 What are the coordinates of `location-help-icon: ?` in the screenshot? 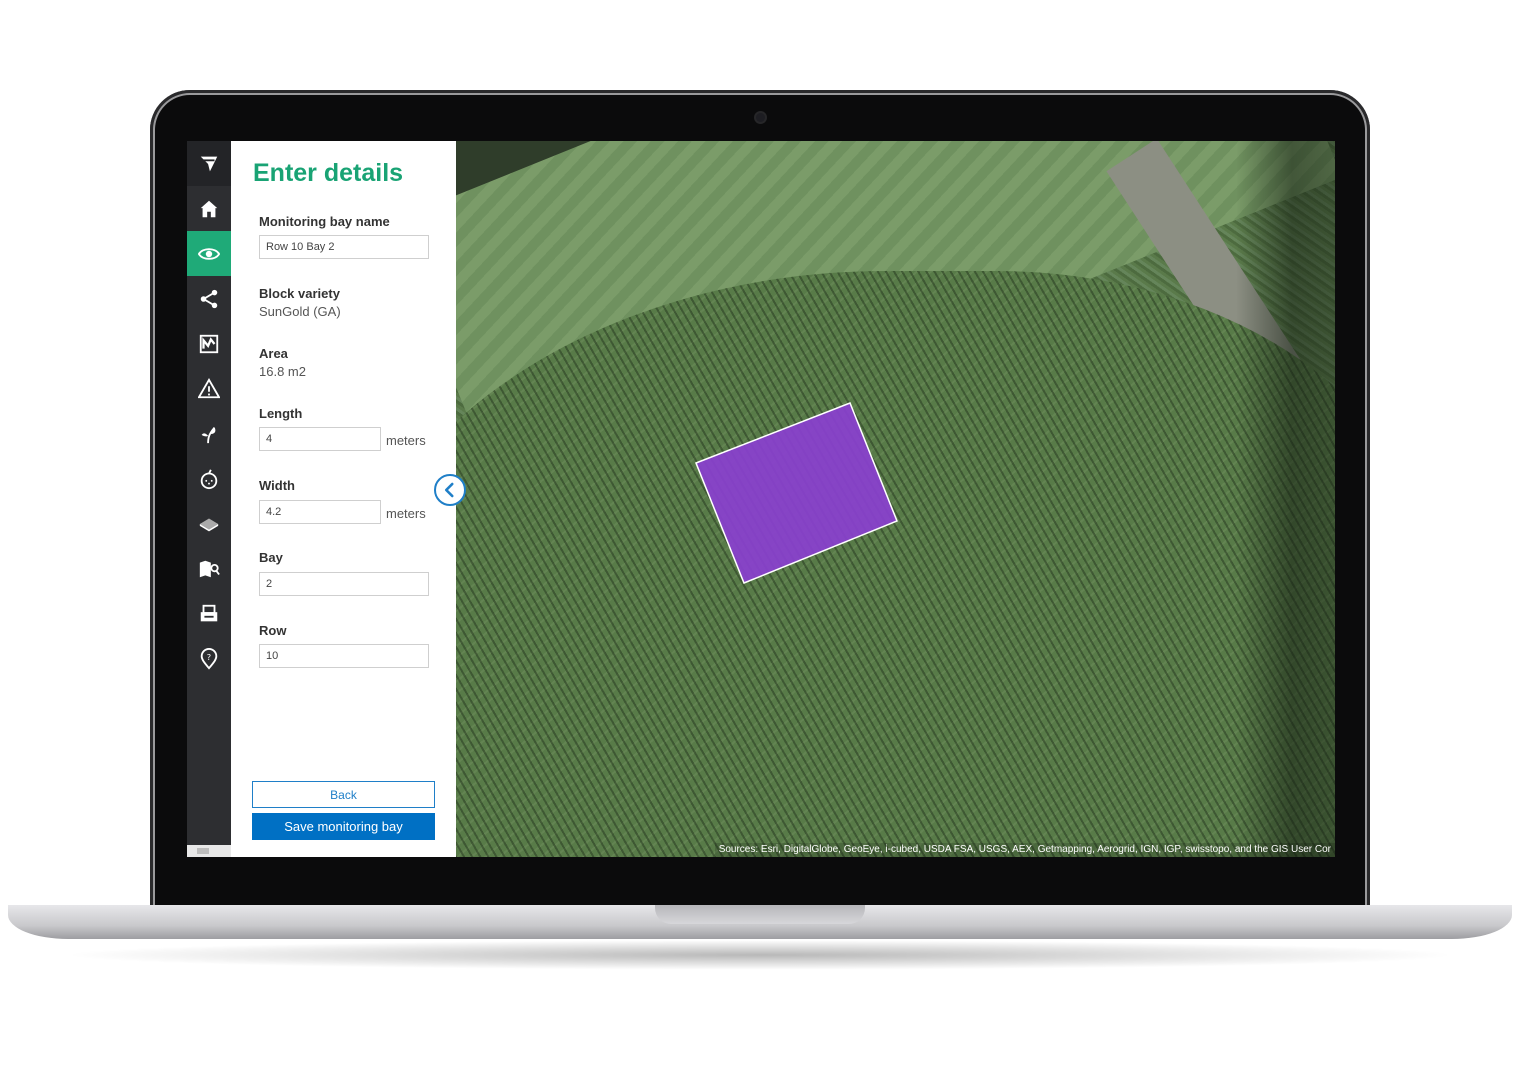 It's located at (209, 658).